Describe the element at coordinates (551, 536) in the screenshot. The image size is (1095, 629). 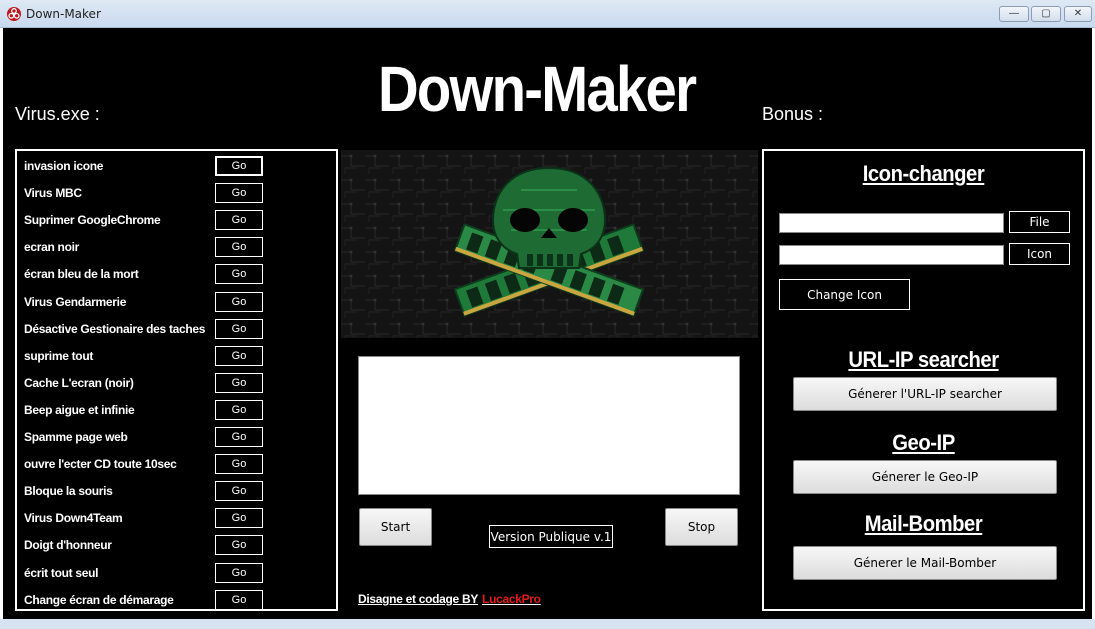
I see `version-label: Version Publique v.1` at that location.